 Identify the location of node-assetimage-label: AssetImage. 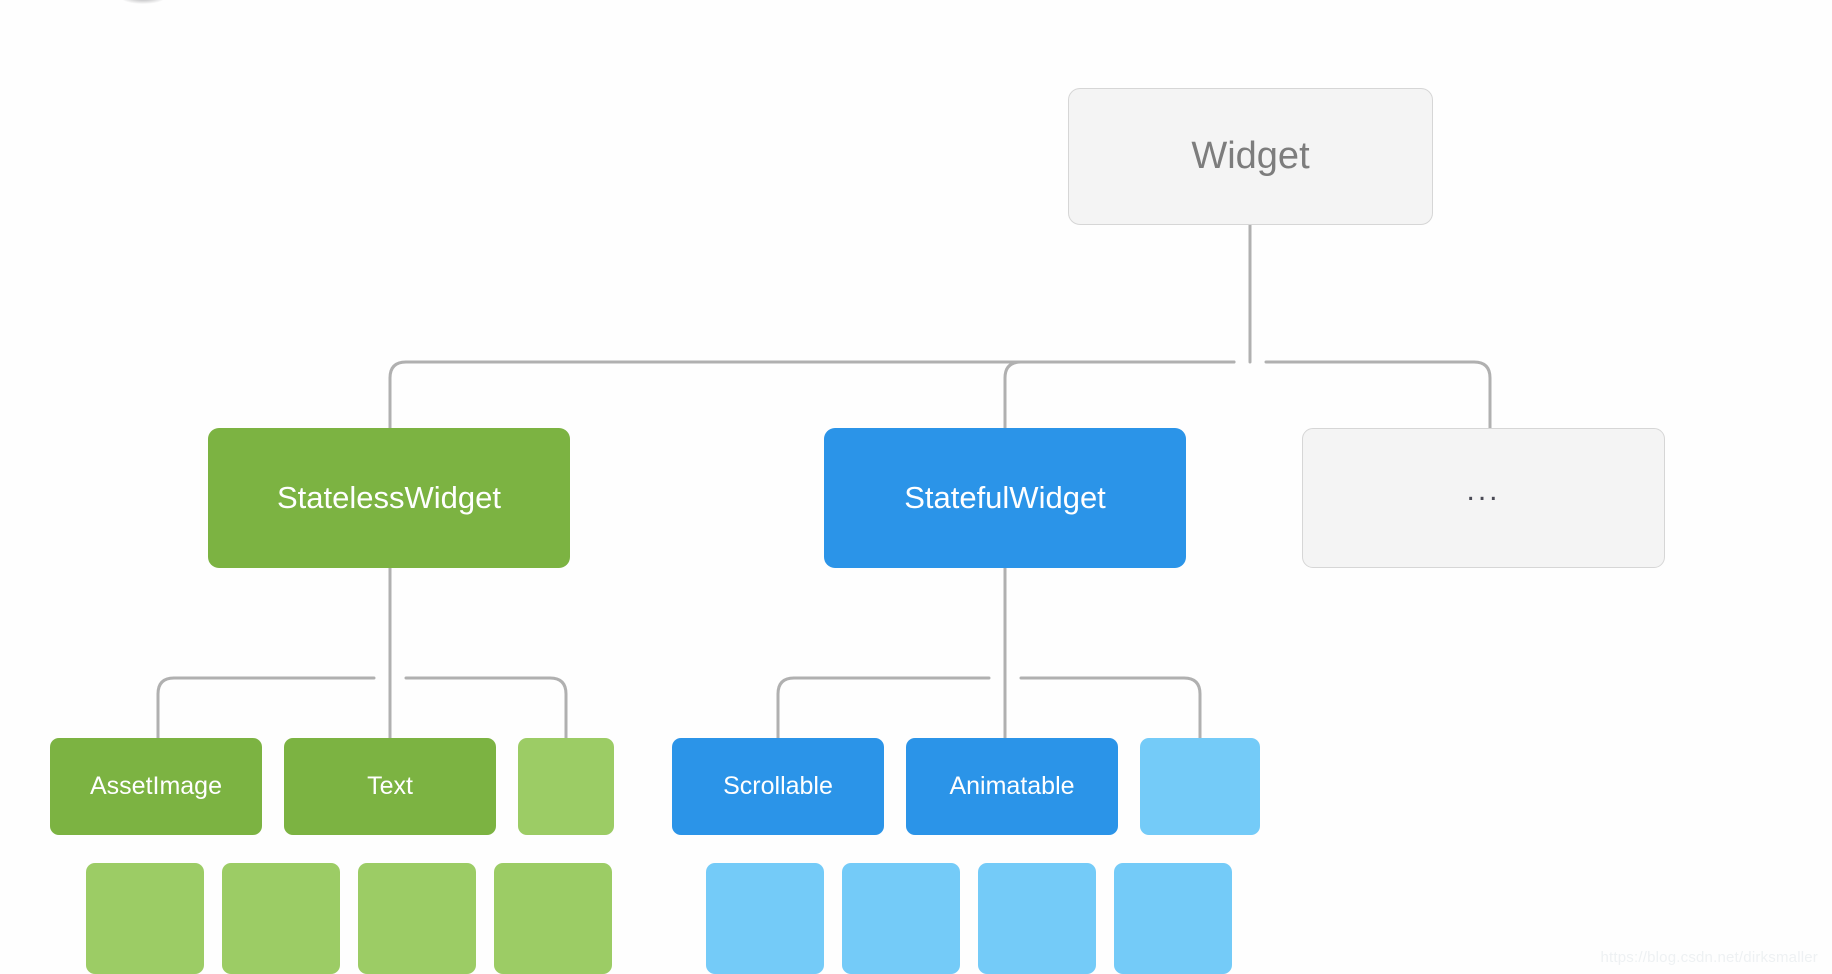
(155, 786).